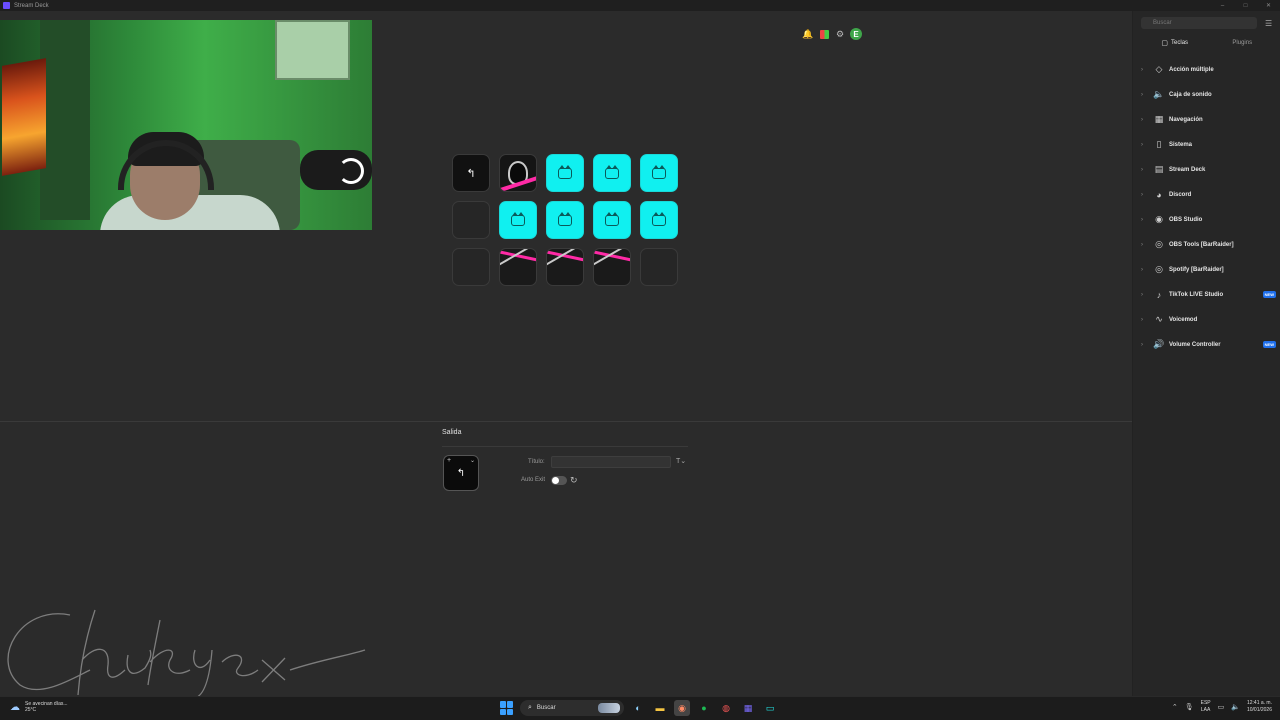  I want to click on voicemod-icon: ∿, so click(1159, 319).